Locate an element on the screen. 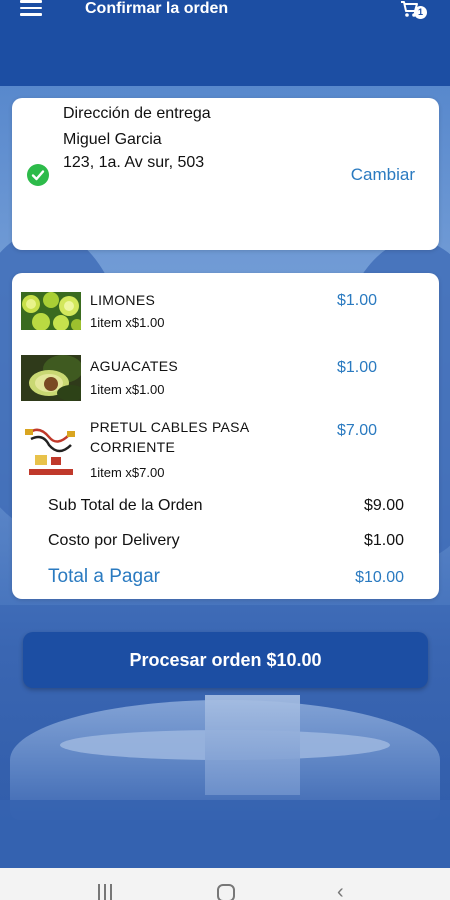 Image resolution: width=450 pixels, height=900 pixels. app-header: Confirmar la orden 1 is located at coordinates (225, 43).